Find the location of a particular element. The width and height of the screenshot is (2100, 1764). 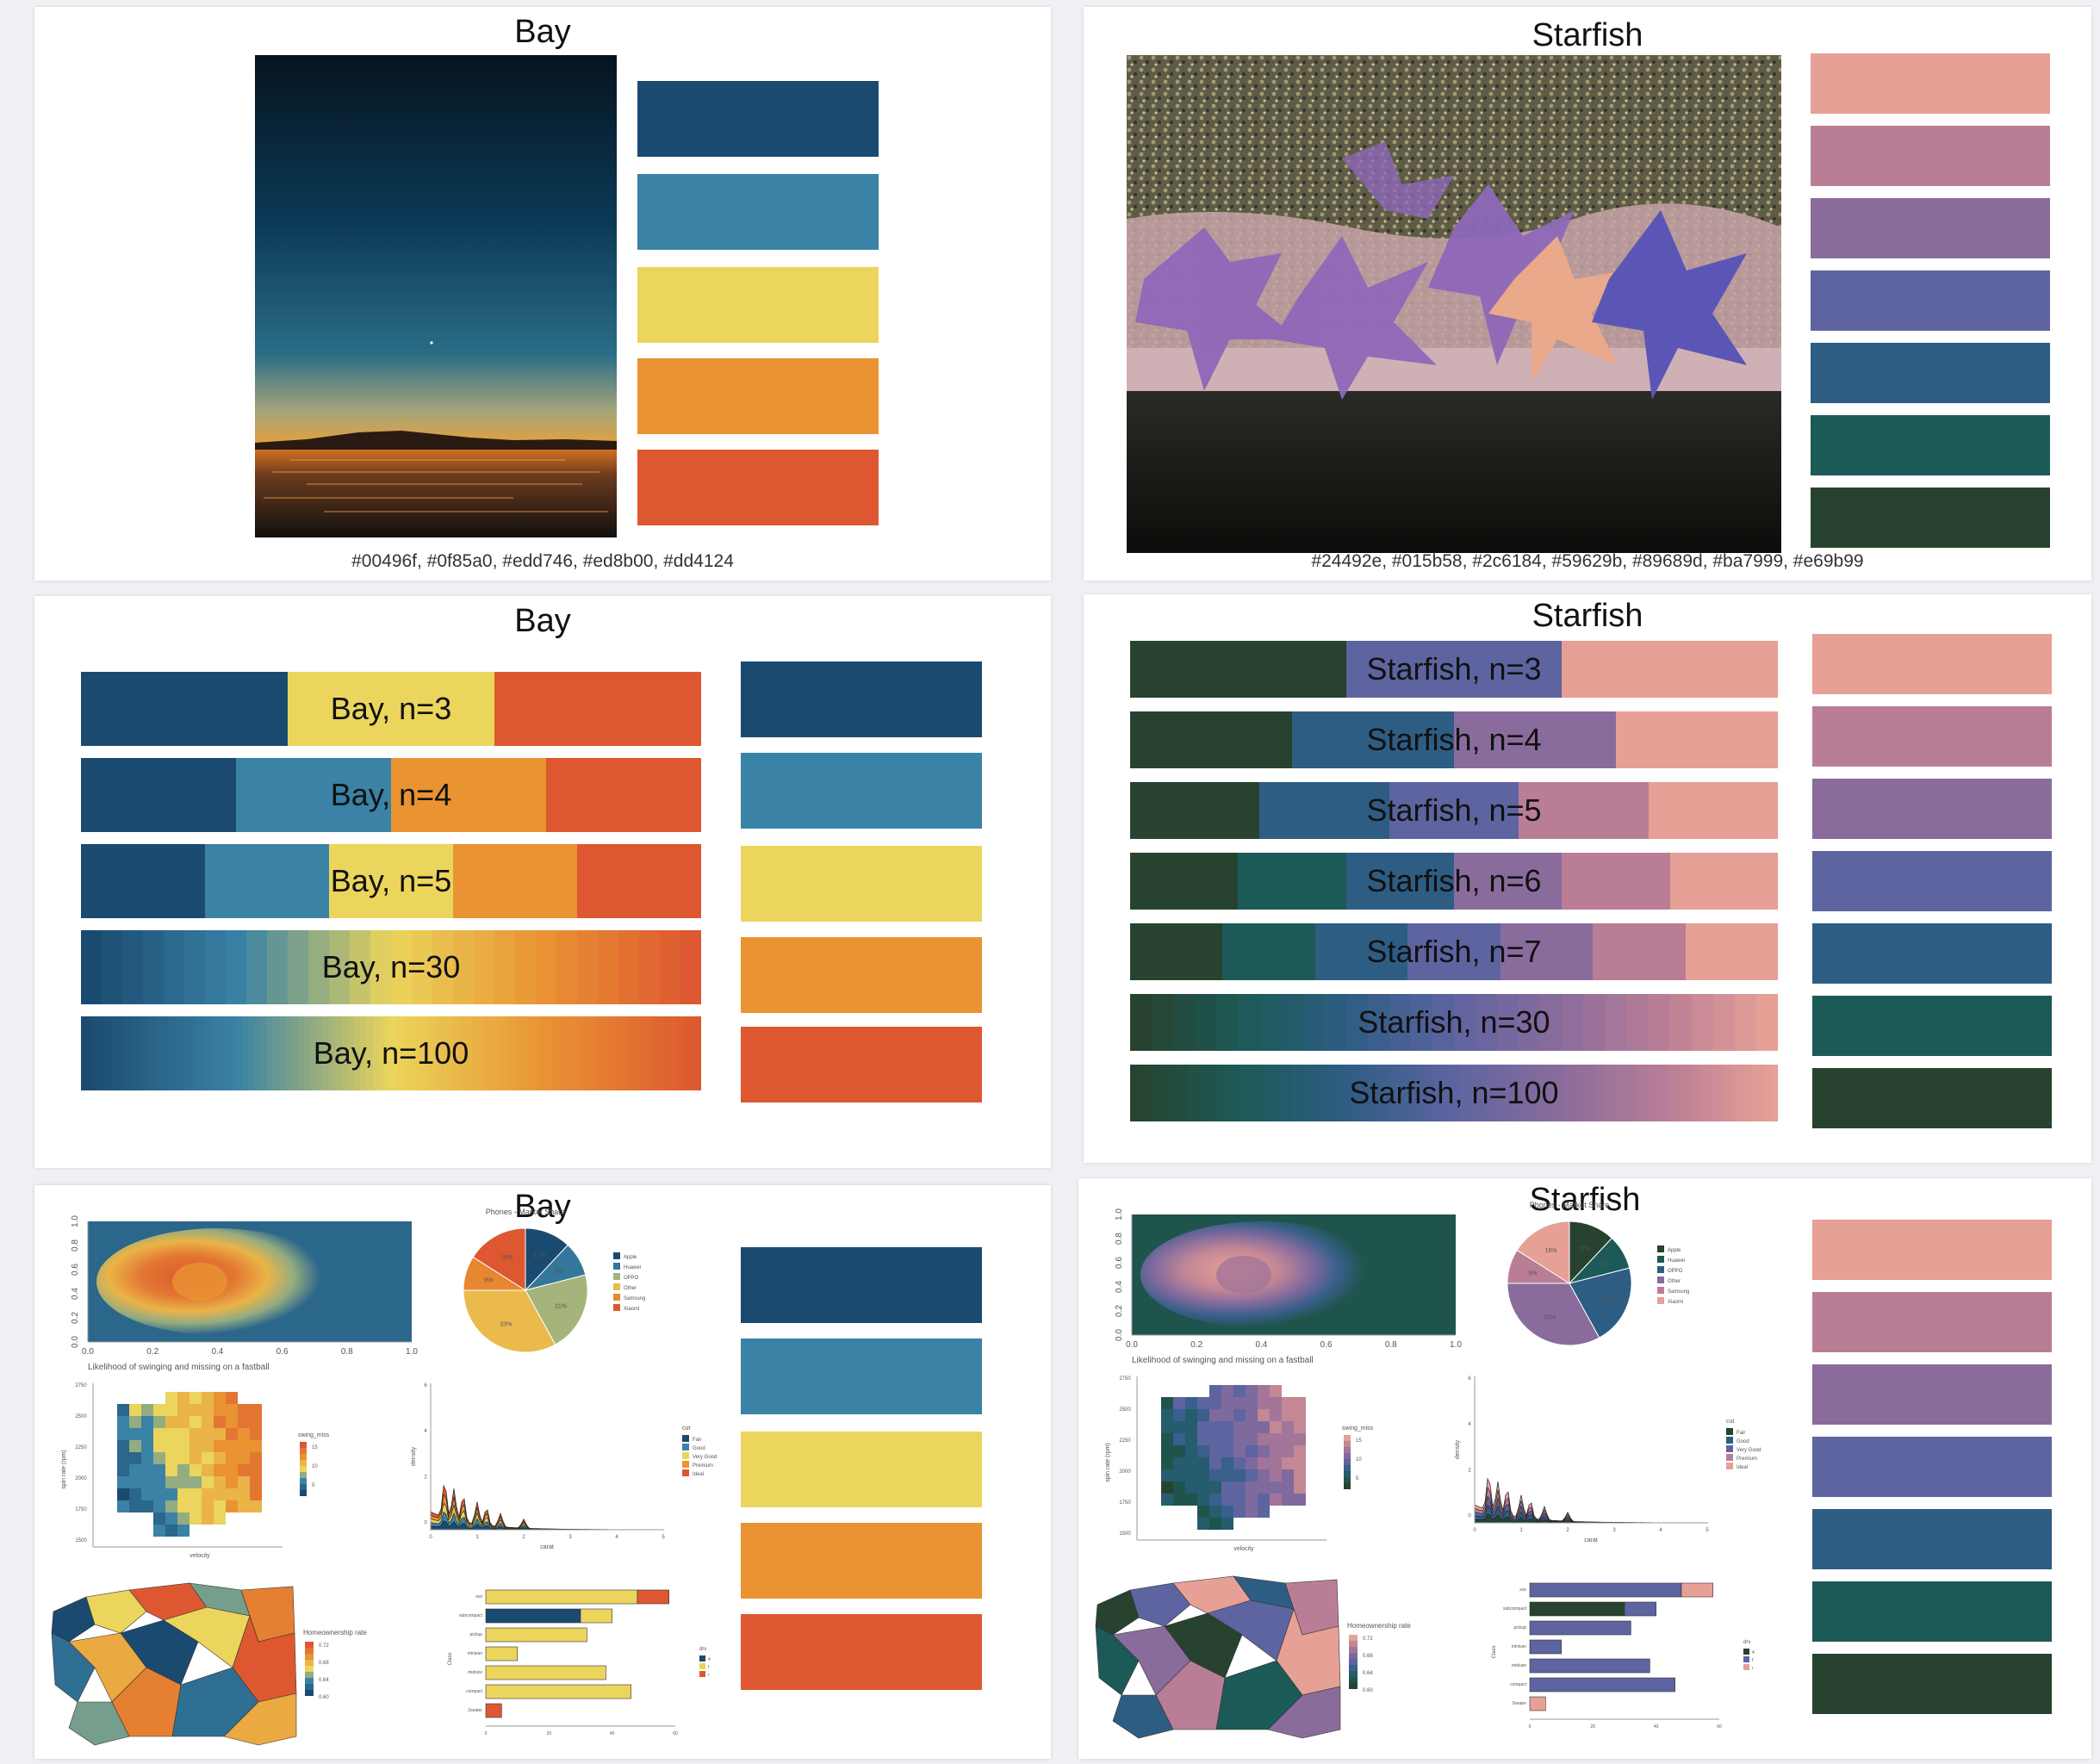

legend-label: Huawei is located at coordinates (1676, 1261).